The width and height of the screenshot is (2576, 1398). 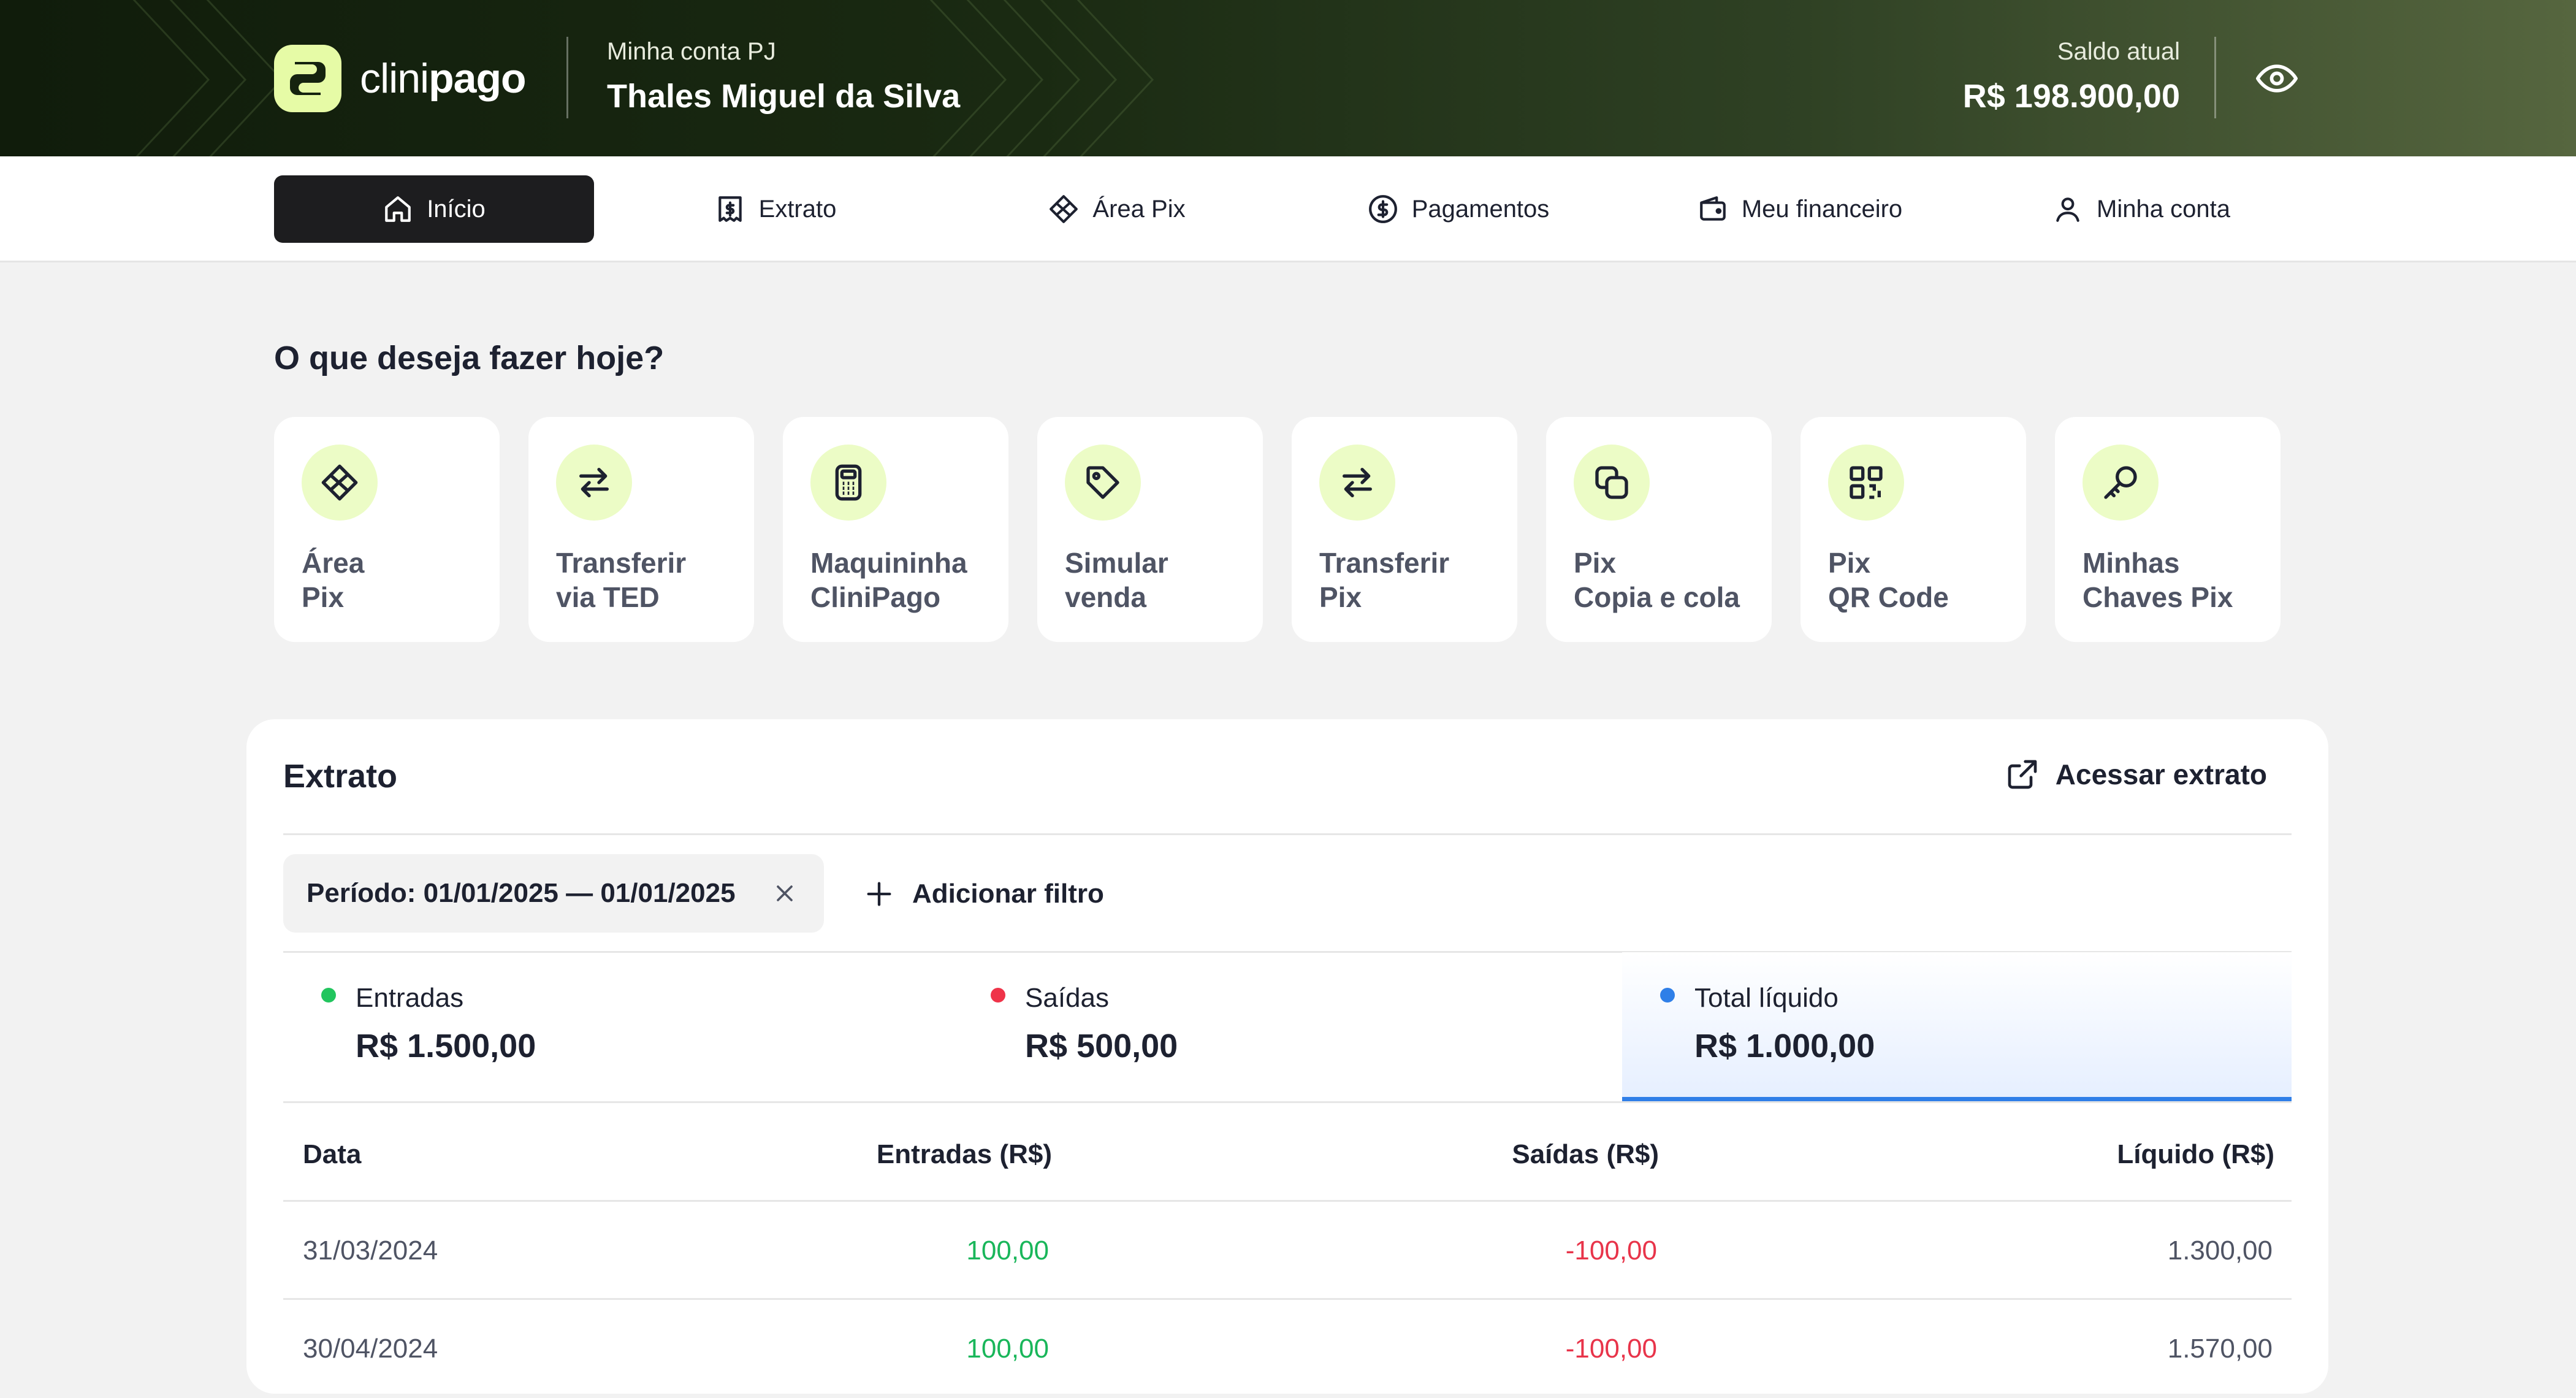 What do you see at coordinates (2067, 210) in the screenshot?
I see `user-icon` at bounding box center [2067, 210].